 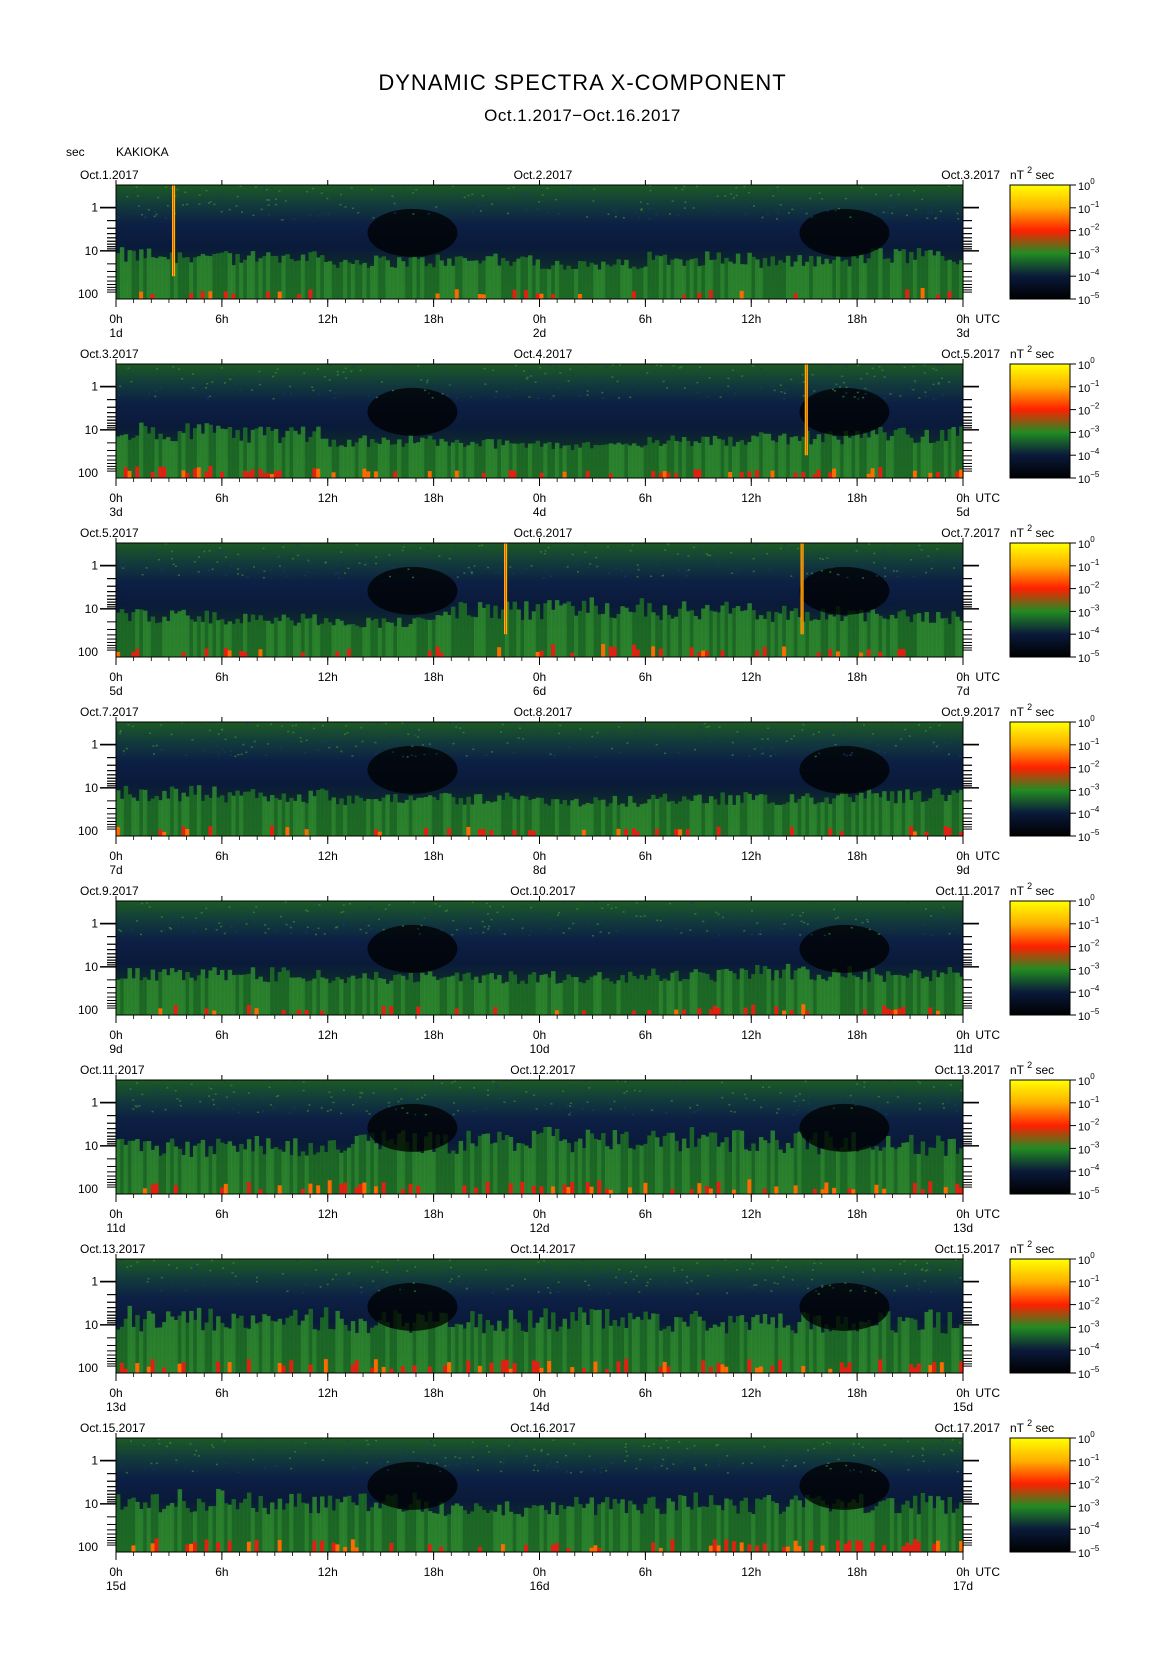 What do you see at coordinates (962, 691) in the screenshot?
I see `day-label: 7d` at bounding box center [962, 691].